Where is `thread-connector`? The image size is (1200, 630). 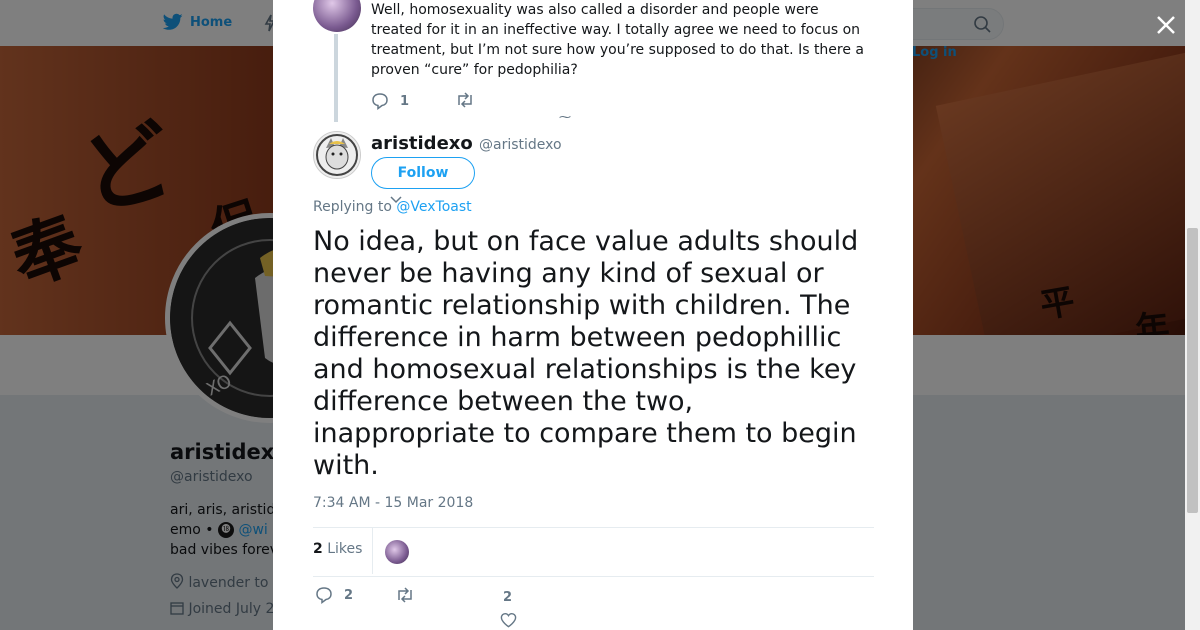 thread-connector is located at coordinates (336, 78).